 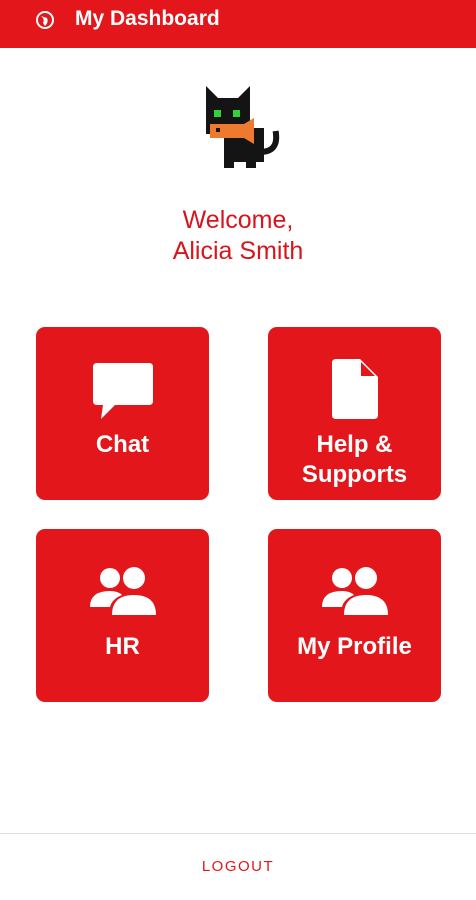 I want to click on hr-tile: HR, so click(x=122, y=615).